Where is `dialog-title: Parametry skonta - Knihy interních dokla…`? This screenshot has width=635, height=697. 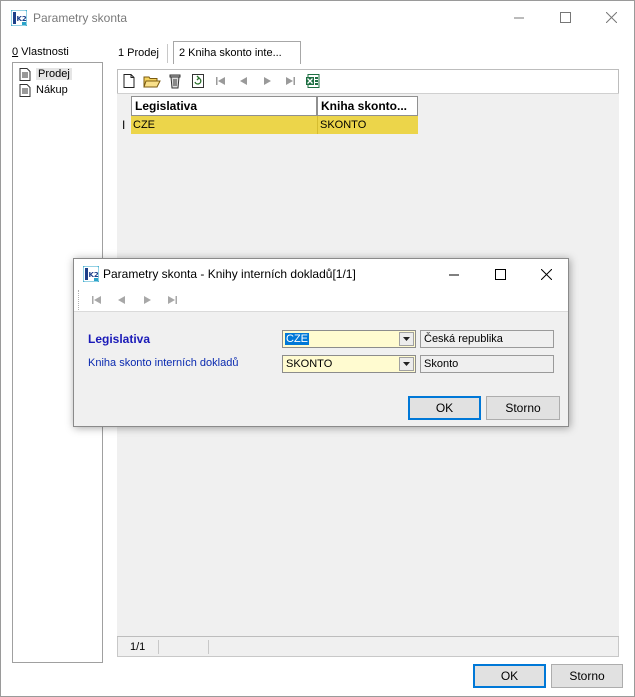
dialog-title: Parametry skonta - Knihy interních dokla… is located at coordinates (229, 274).